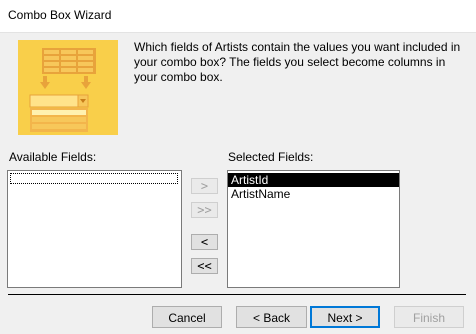  Describe the element at coordinates (60, 15) in the screenshot. I see `window-title: Combo Box Wizard` at that location.